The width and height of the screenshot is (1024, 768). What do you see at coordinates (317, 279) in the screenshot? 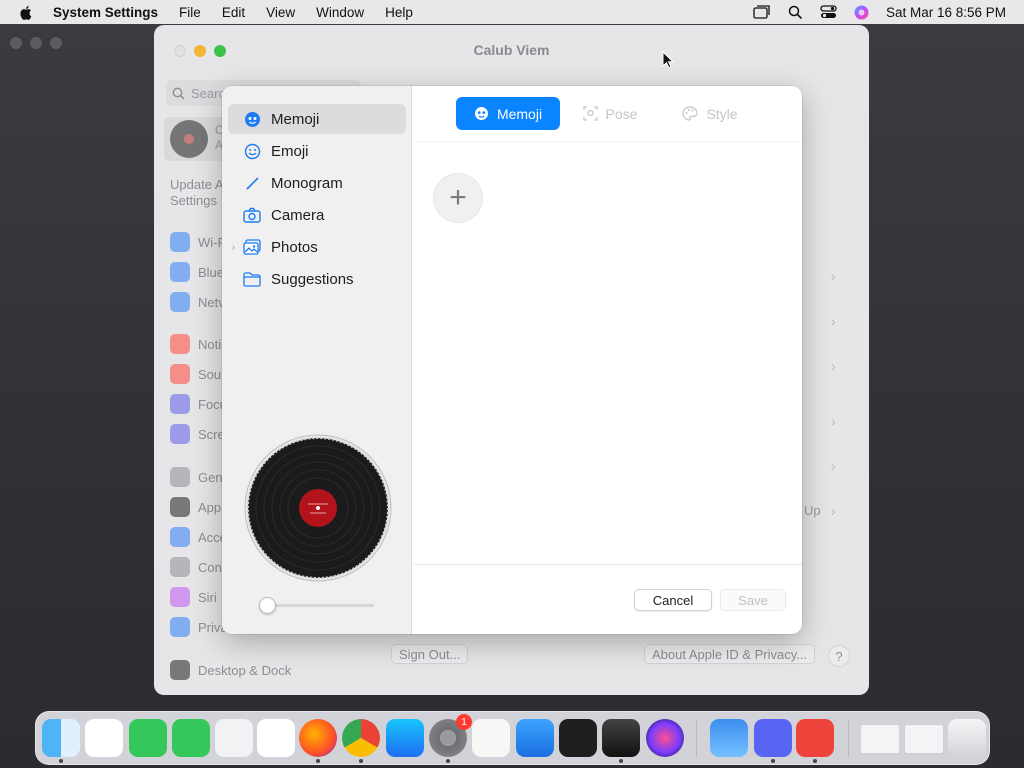
I see `source-item-suggestions: Suggestions` at bounding box center [317, 279].